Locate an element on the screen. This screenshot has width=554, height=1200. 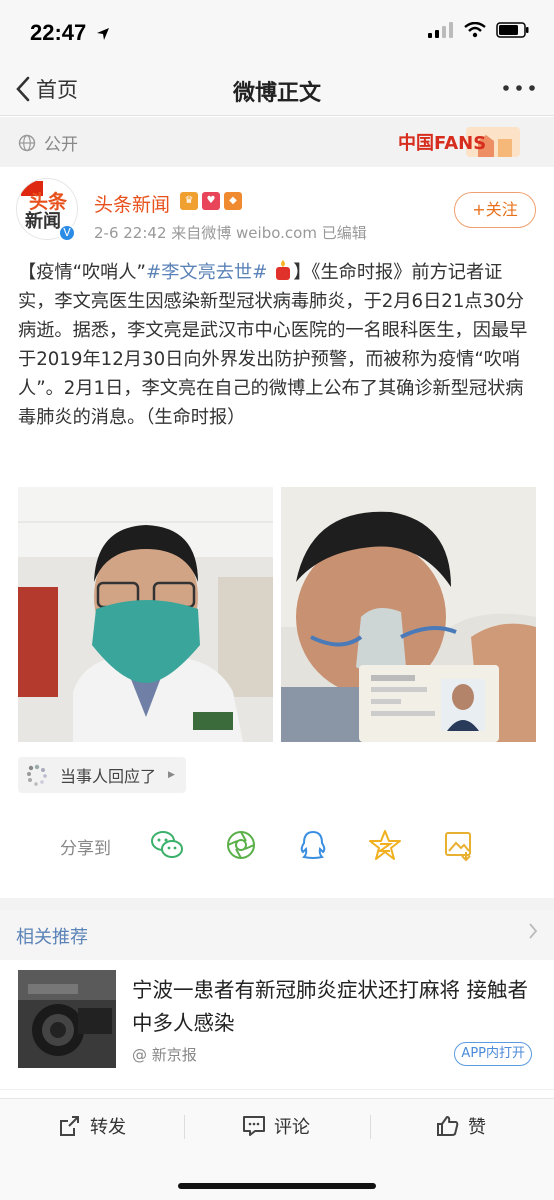
globe-icon is located at coordinates (27, 142).